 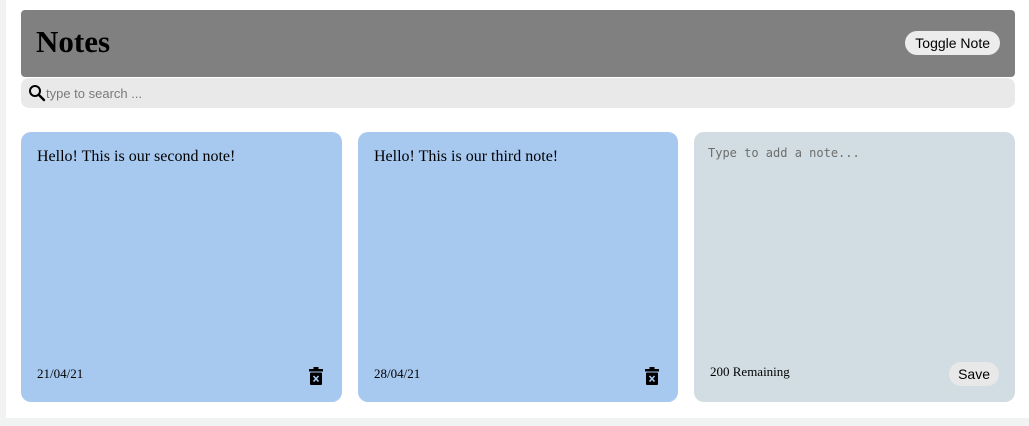 I want to click on note-date: 28/04/21, so click(x=397, y=373).